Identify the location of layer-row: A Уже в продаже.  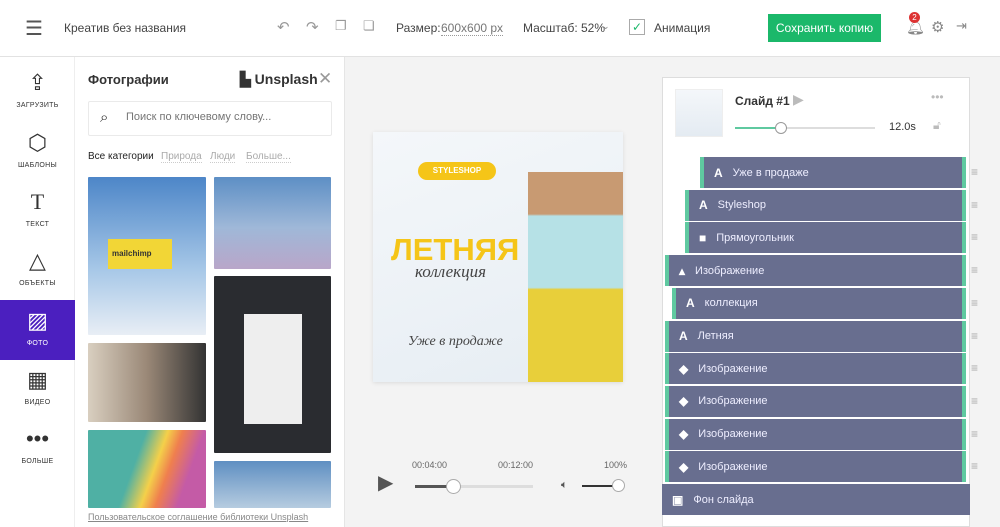
(833, 172).